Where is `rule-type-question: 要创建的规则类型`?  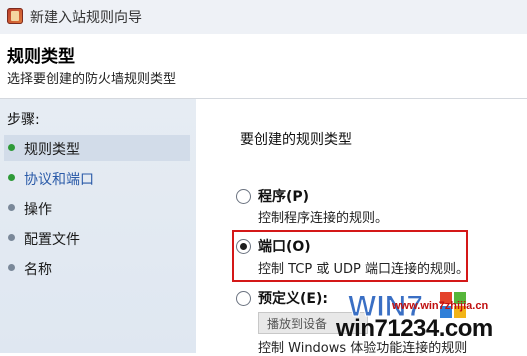 rule-type-question: 要创建的规则类型 is located at coordinates (296, 140).